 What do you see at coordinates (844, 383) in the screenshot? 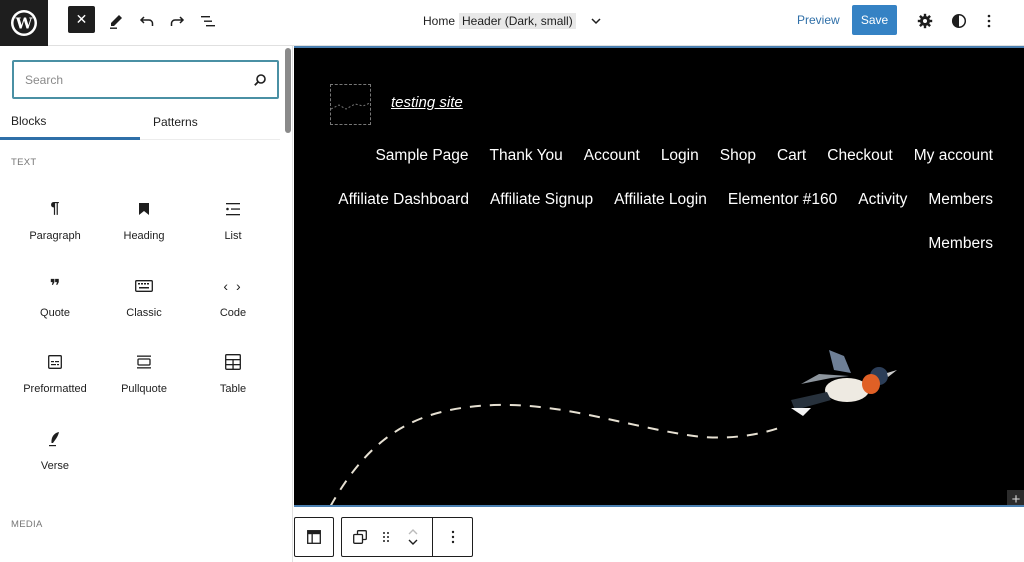
I see `bird-icon` at bounding box center [844, 383].